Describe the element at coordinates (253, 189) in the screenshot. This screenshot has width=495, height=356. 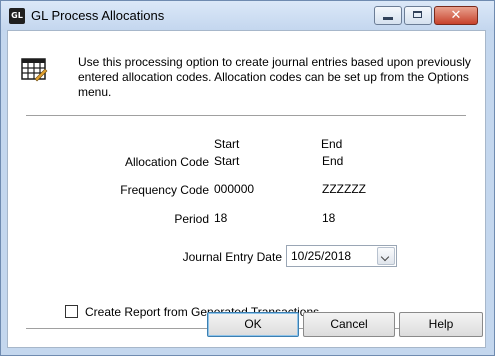
I see `frequency-code-start-input: 000000` at that location.